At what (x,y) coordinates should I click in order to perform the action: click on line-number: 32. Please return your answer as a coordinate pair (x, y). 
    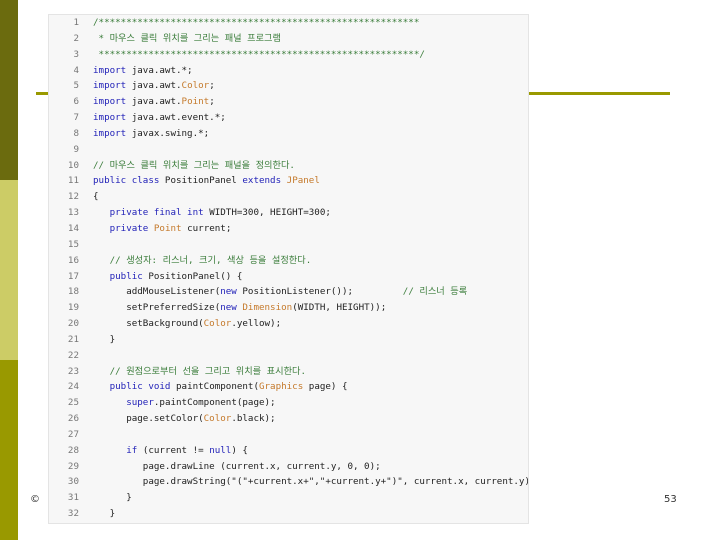
    Looking at the image, I should click on (73, 514).